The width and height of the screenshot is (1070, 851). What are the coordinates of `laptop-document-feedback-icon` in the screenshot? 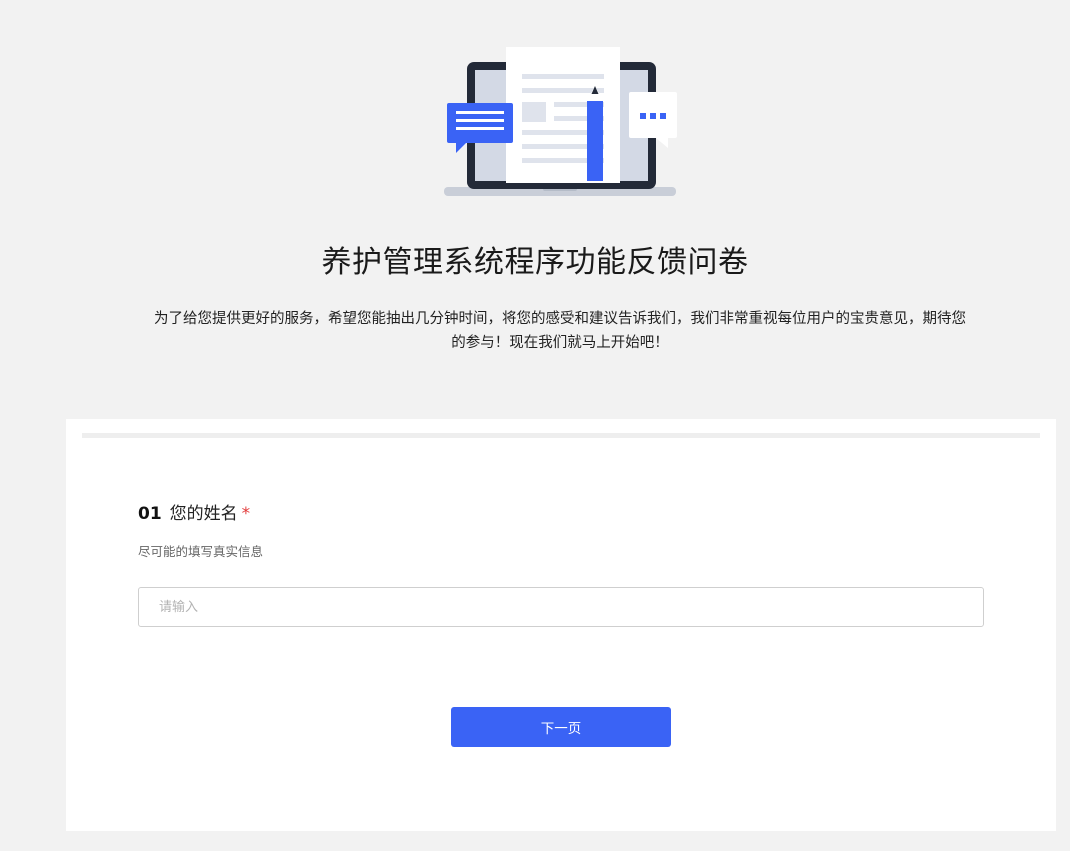 It's located at (560, 121).